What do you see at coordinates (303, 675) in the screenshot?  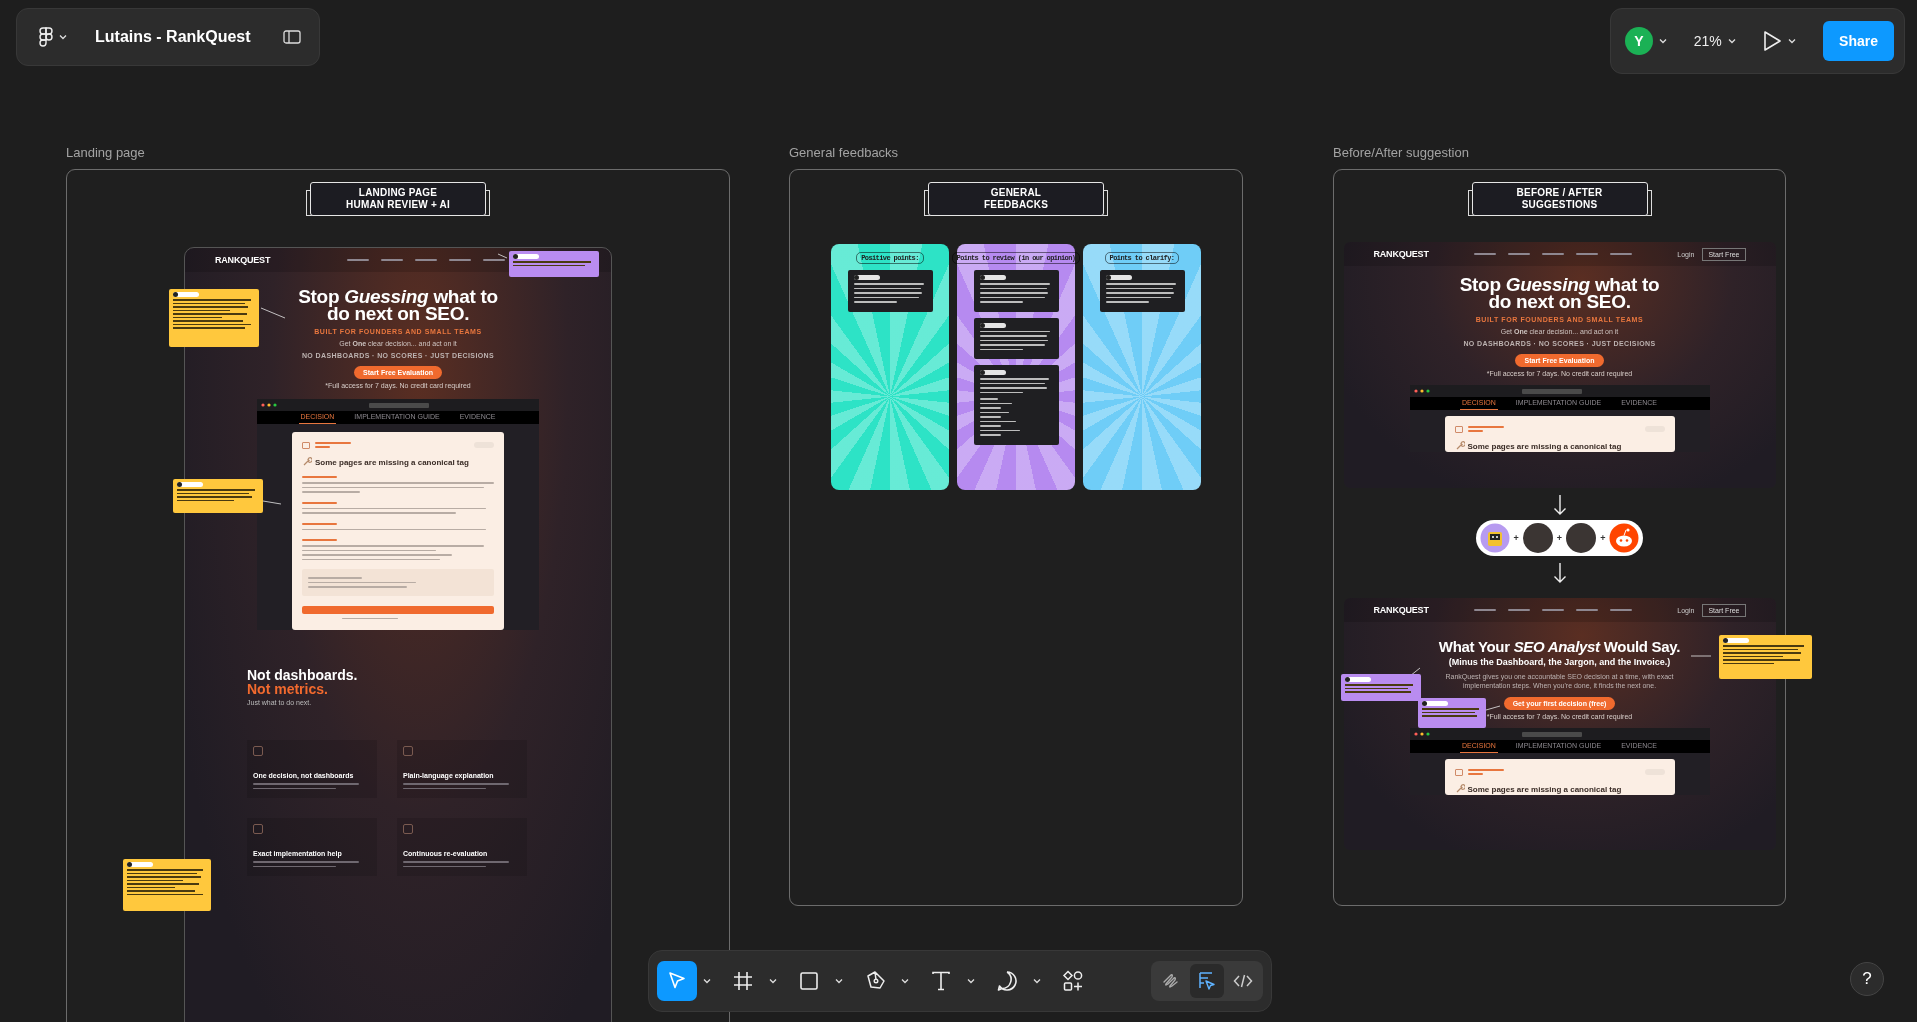 I see `section-title: Not dashboards.` at bounding box center [303, 675].